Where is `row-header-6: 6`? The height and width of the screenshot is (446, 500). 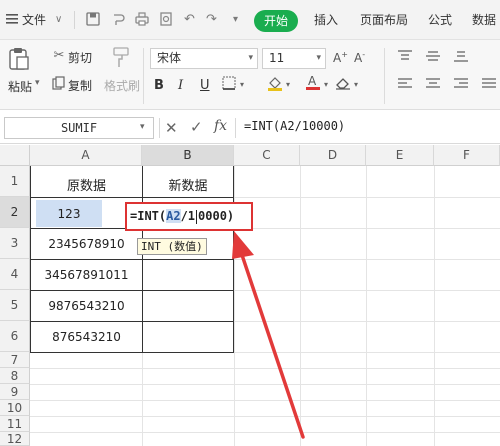 row-header-6: 6 is located at coordinates (15, 336).